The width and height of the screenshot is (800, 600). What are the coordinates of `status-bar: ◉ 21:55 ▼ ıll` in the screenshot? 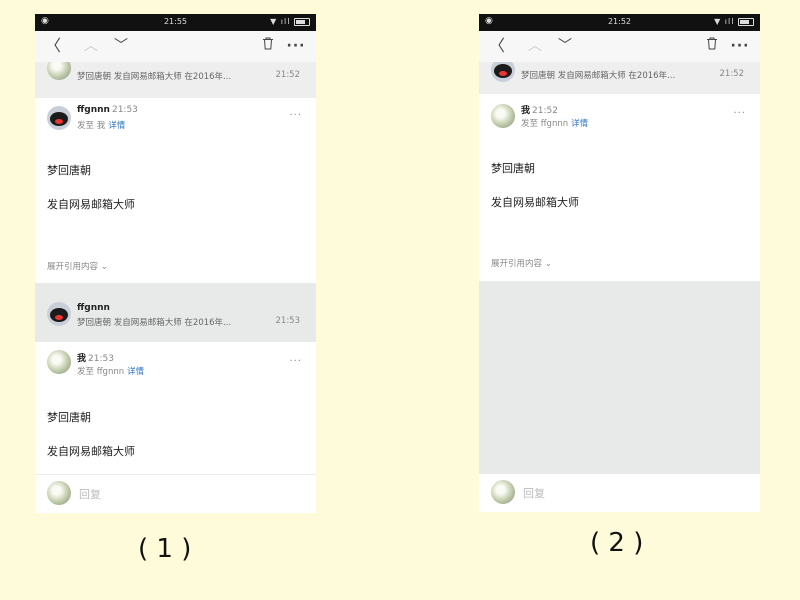 It's located at (175, 22).